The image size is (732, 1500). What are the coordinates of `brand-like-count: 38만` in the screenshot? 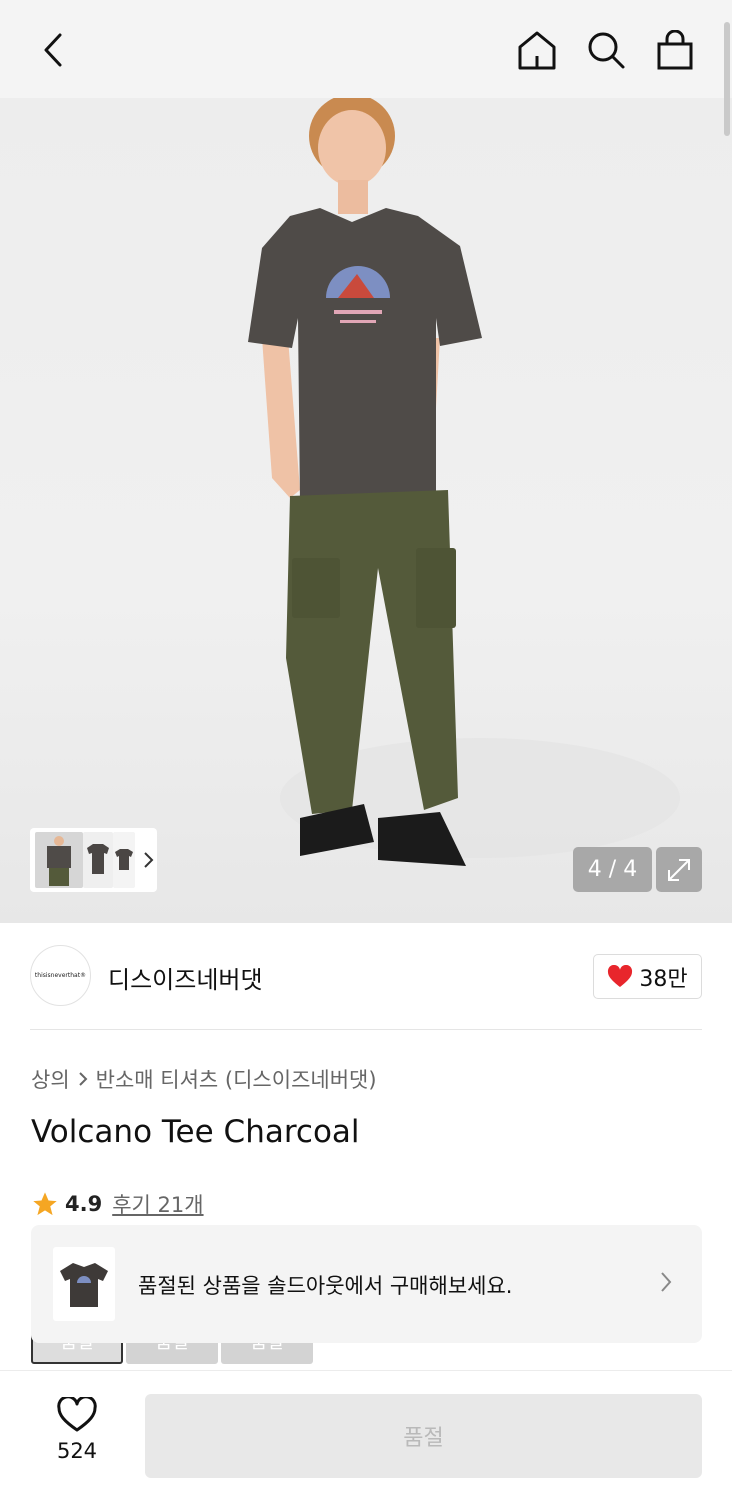 It's located at (663, 979).